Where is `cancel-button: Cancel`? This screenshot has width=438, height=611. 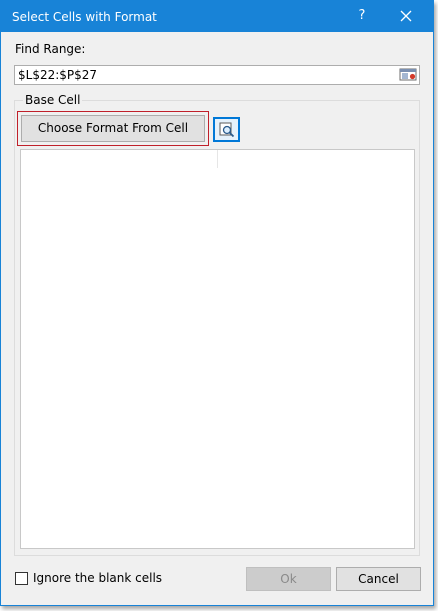 cancel-button: Cancel is located at coordinates (378, 579).